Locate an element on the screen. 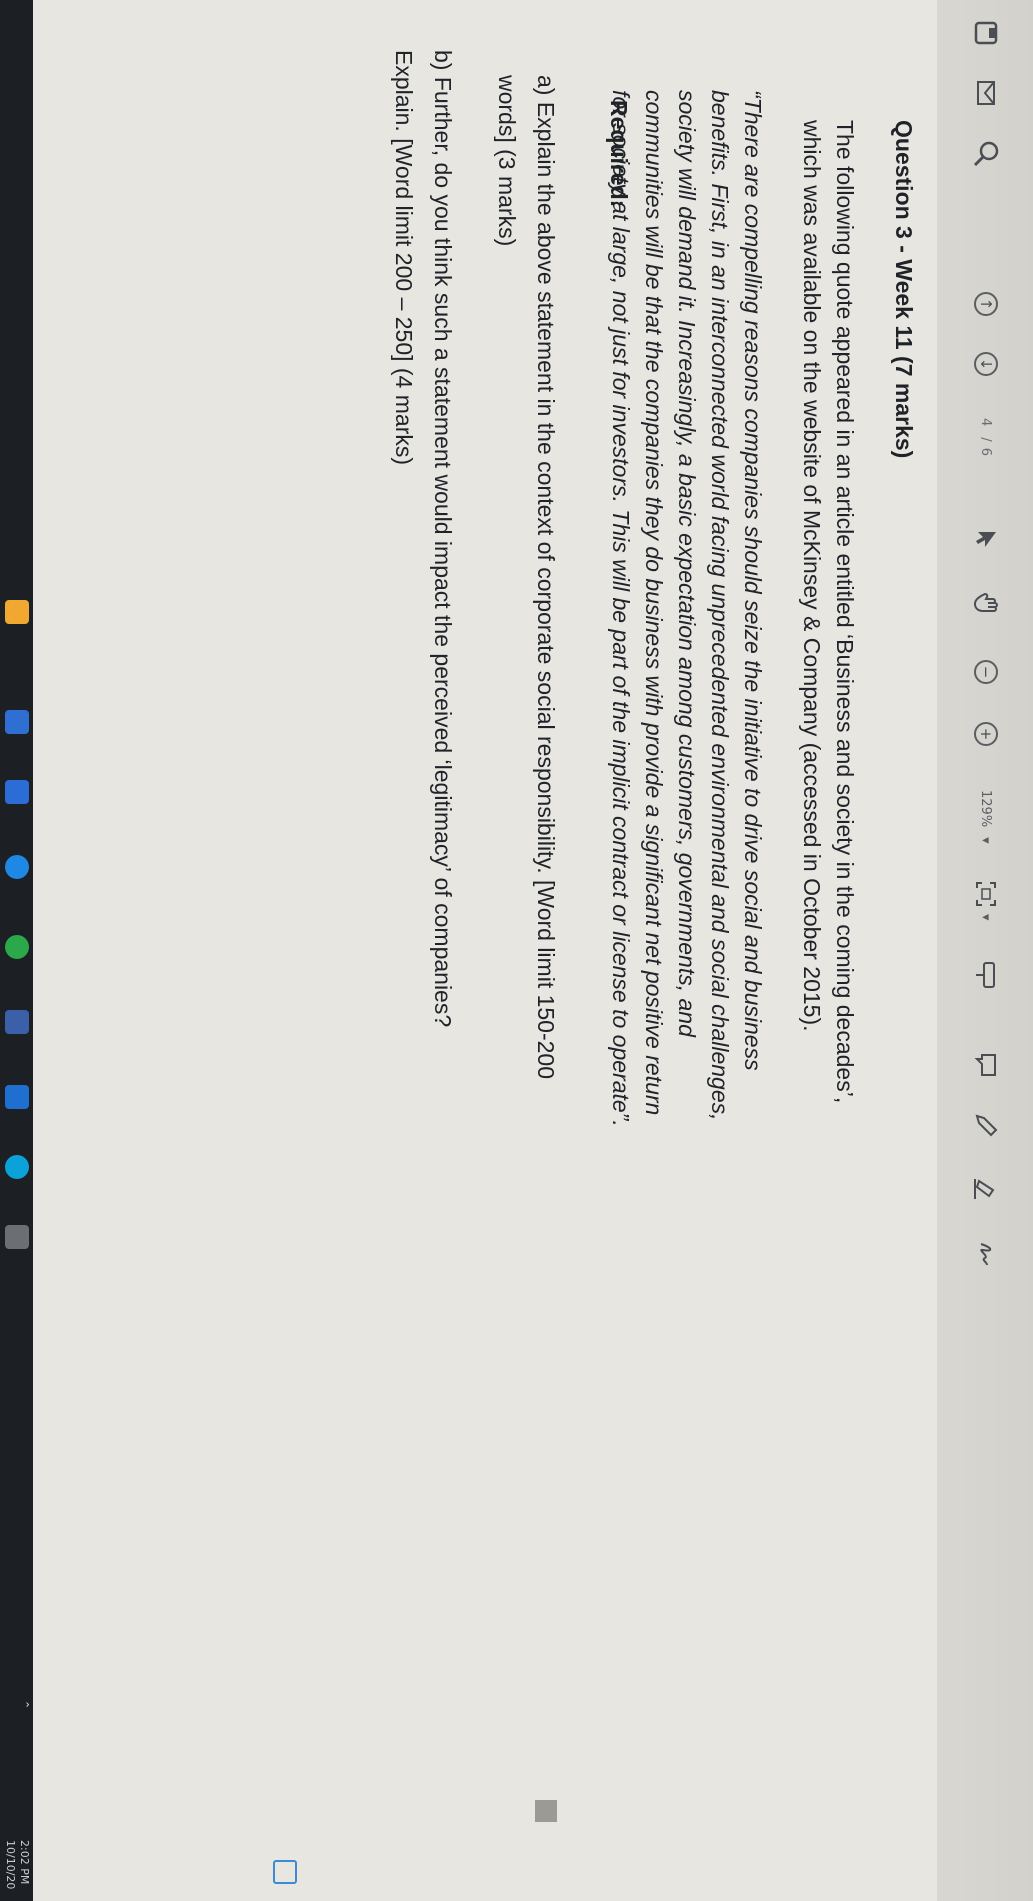 Image resolution: width=1033 pixels, height=1901 pixels. page-total: / 6 is located at coordinates (986, 447).